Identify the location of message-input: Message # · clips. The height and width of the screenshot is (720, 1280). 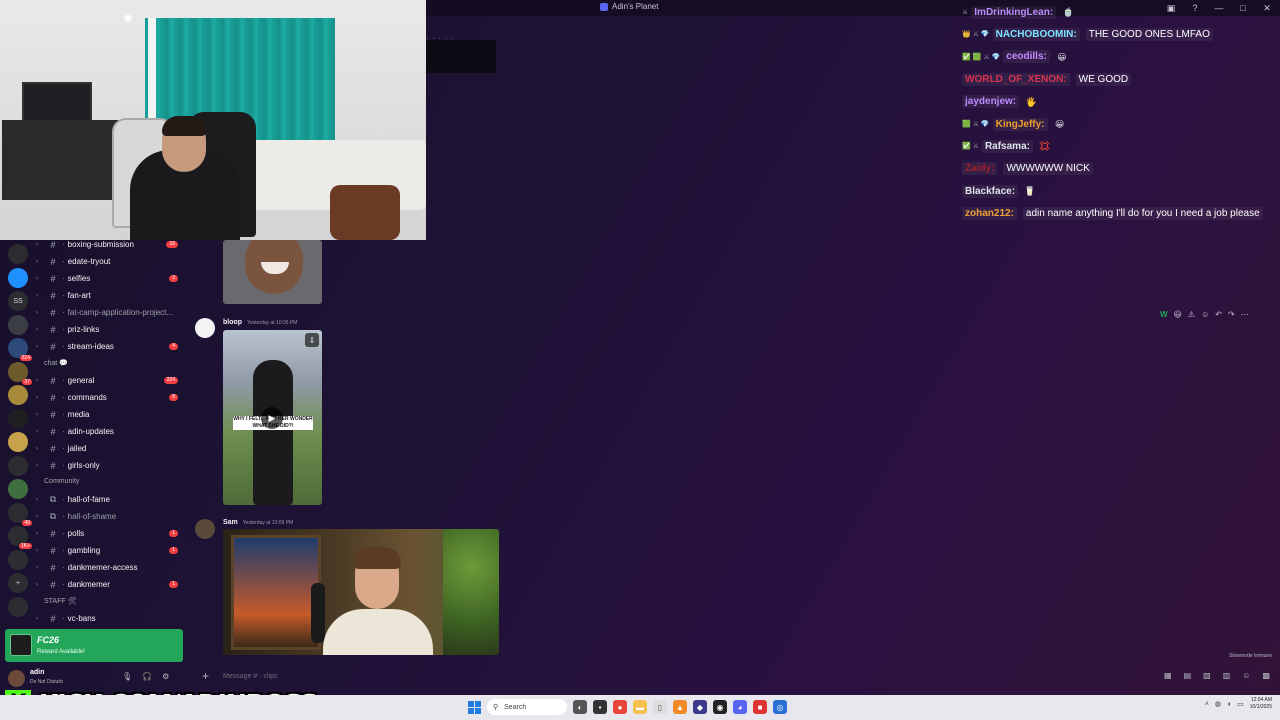
(250, 676).